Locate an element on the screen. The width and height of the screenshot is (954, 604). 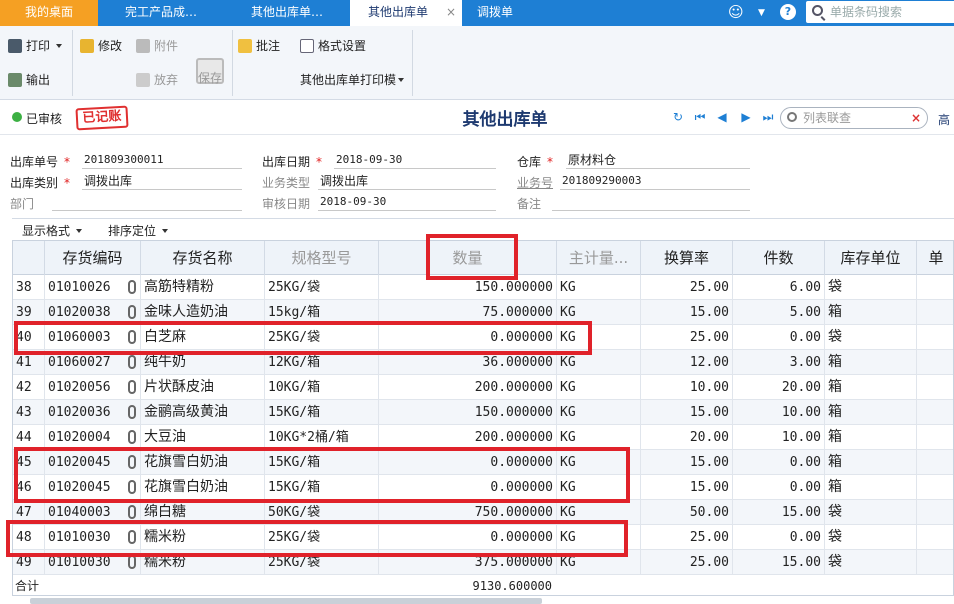
cell-no: 45 is located at coordinates (29, 462).